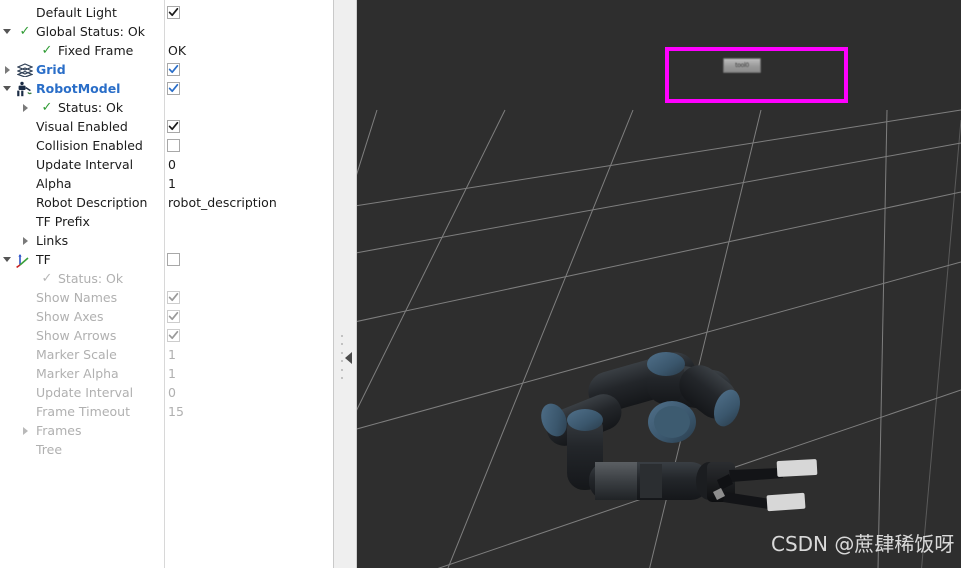 The image size is (961, 568). I want to click on robot-model, so click(679, 432).